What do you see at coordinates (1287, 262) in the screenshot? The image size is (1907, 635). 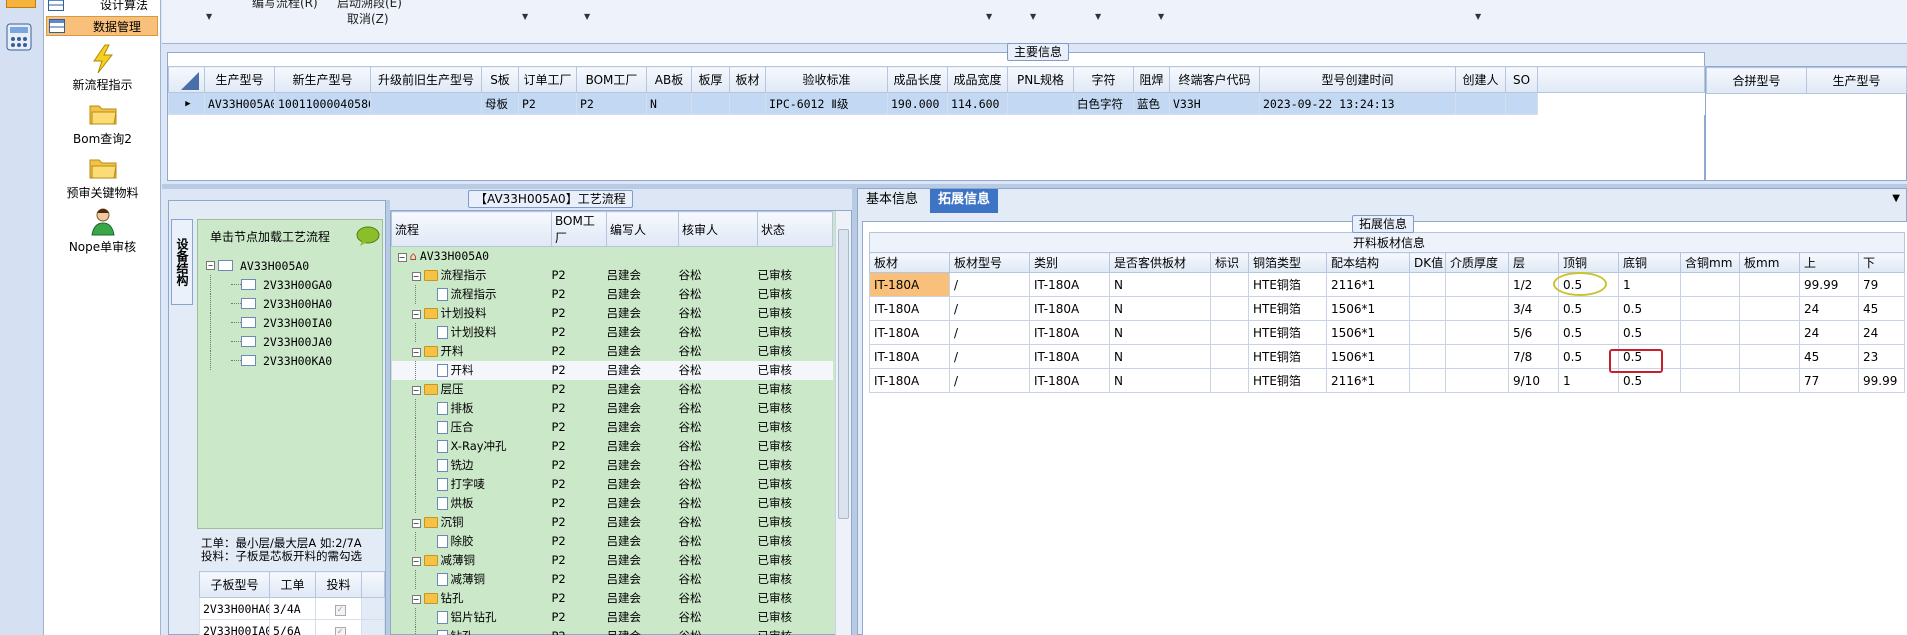 I see `ext-col-header: 铜箔类型` at bounding box center [1287, 262].